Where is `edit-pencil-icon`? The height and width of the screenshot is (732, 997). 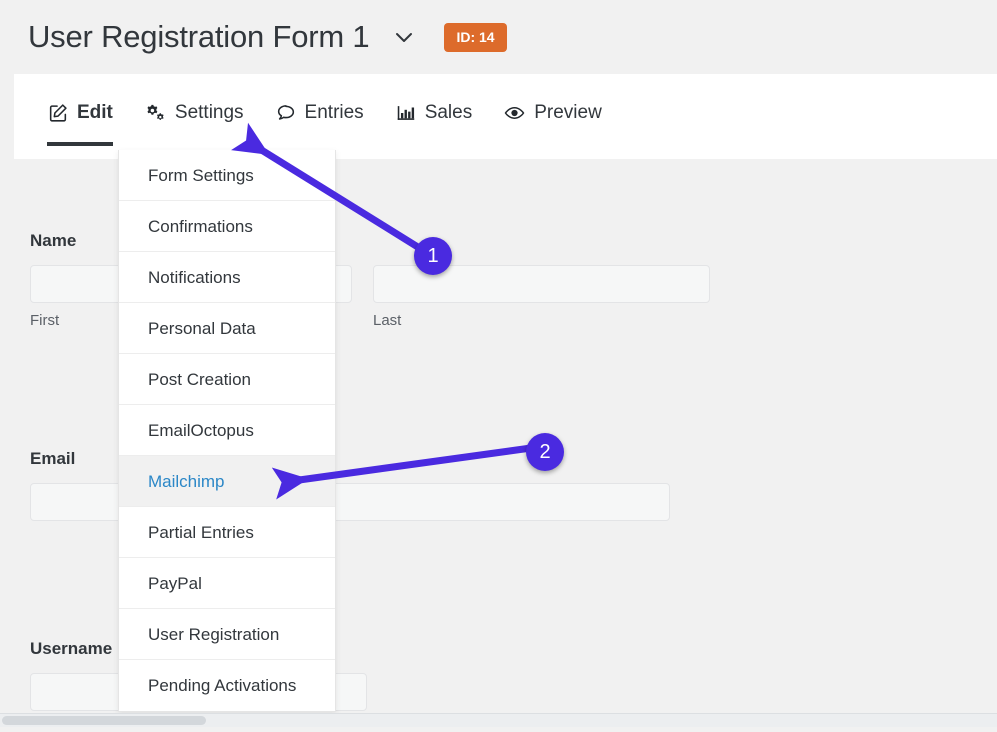
edit-pencil-icon is located at coordinates (58, 113).